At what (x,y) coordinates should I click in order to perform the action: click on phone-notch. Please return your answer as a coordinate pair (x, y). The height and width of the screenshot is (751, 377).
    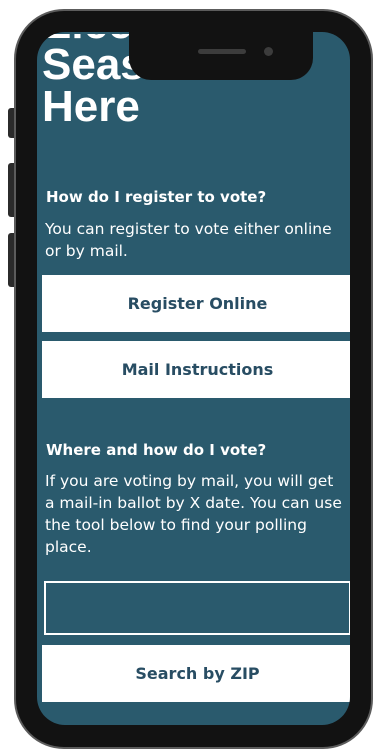
    Looking at the image, I should click on (221, 56).